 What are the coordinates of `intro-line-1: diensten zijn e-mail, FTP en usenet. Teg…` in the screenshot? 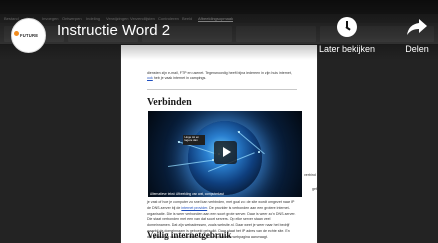 It's located at (219, 73).